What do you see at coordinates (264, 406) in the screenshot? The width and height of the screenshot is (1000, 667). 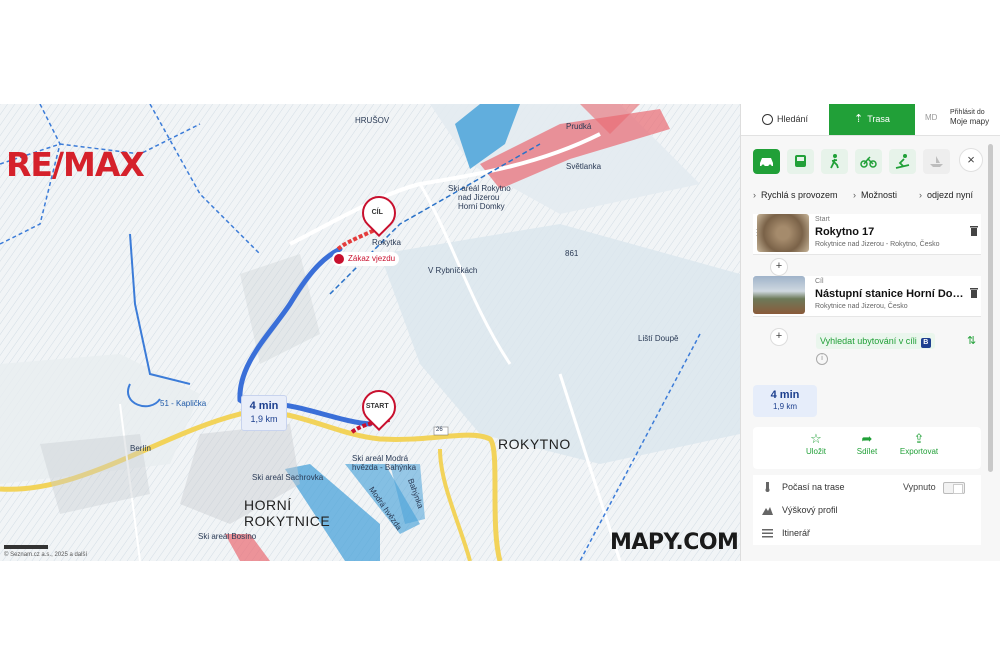 I see `route-time: 4 min` at bounding box center [264, 406].